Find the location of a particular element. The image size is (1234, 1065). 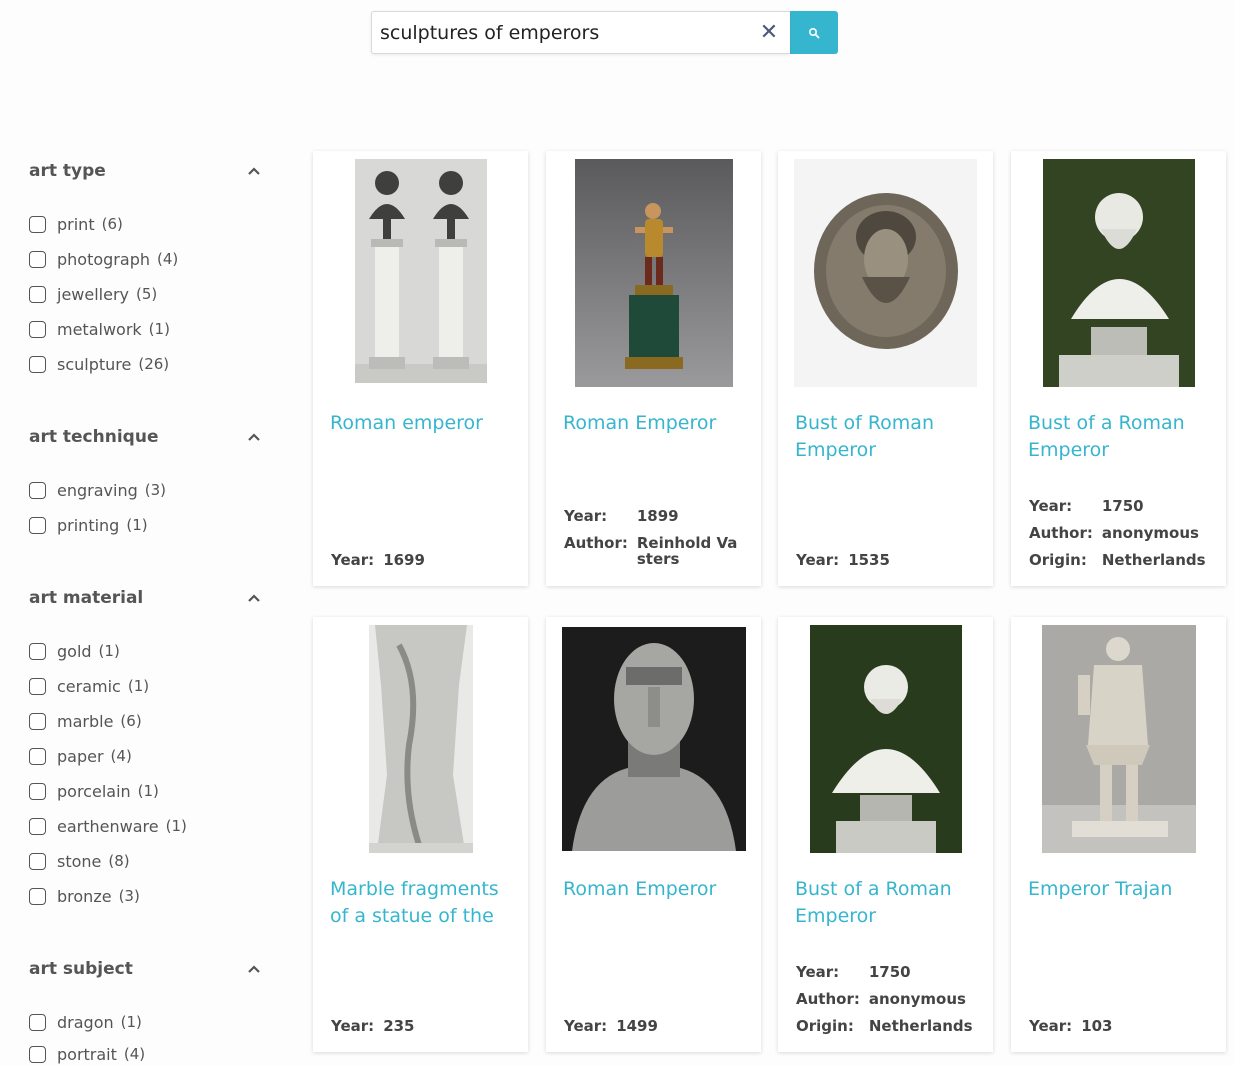

filter-option-marble: marble (6) is located at coordinates (85, 721).